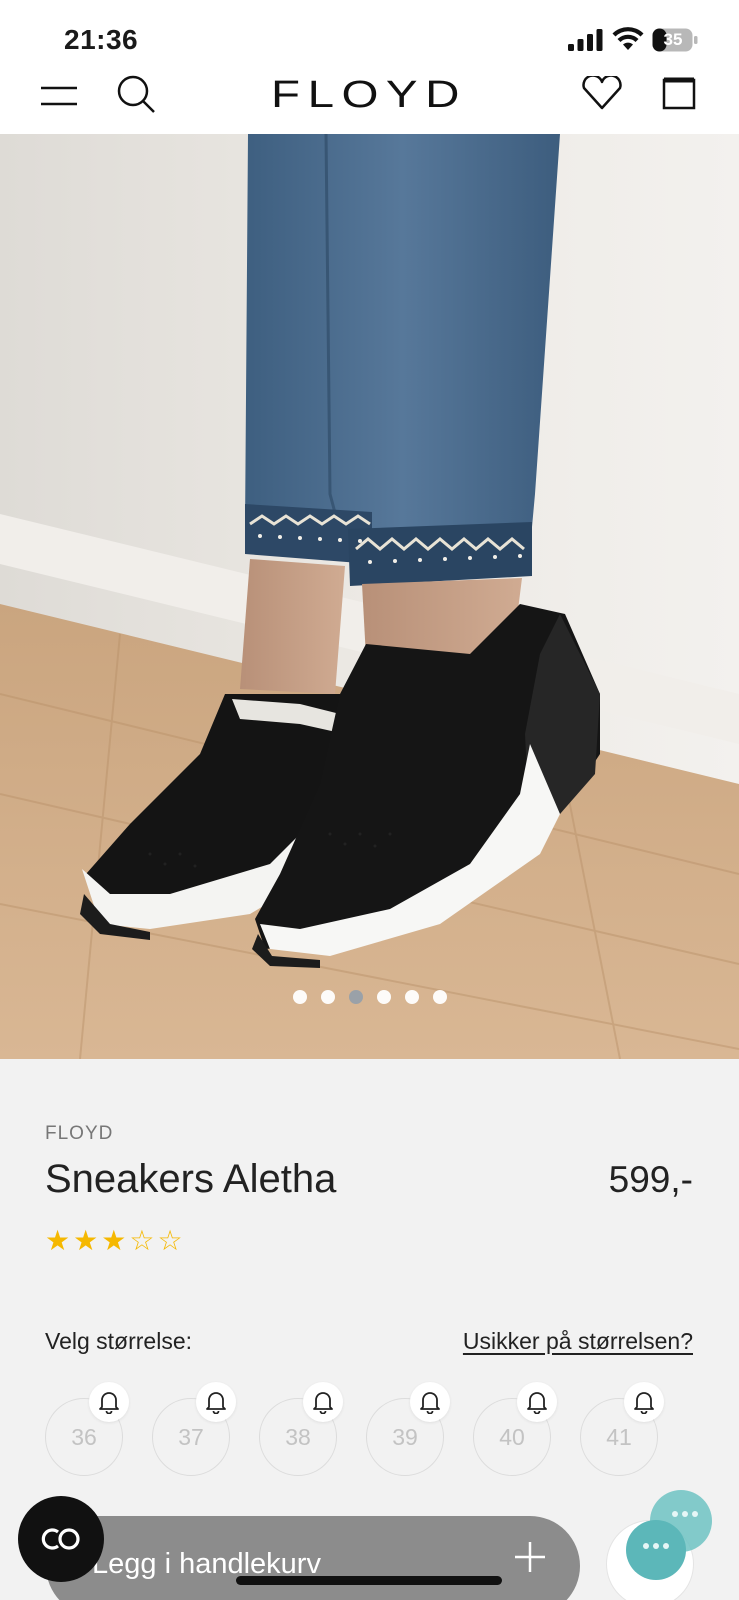 This screenshot has height=1600, width=739. Describe the element at coordinates (136, 94) in the screenshot. I see `search-icon` at that location.